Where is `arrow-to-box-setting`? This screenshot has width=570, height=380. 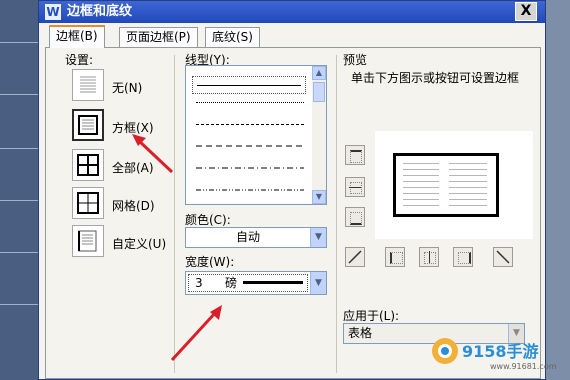
arrow-to-box-setting is located at coordinates (153, 154).